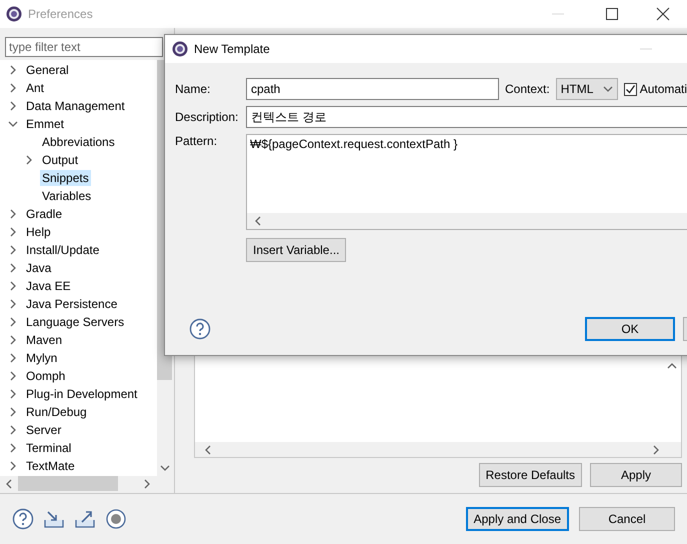 This screenshot has height=544, width=687. Describe the element at coordinates (44, 214) in the screenshot. I see `tree-item: Gradle` at that location.